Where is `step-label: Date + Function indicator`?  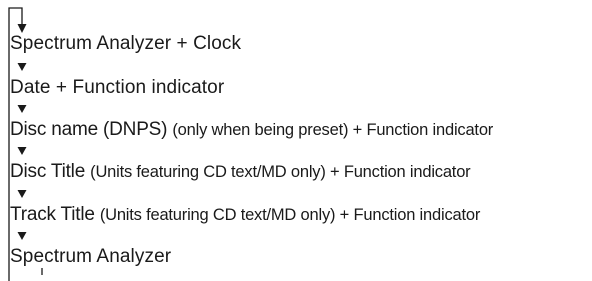
step-label: Date + Function indicator is located at coordinates (117, 87).